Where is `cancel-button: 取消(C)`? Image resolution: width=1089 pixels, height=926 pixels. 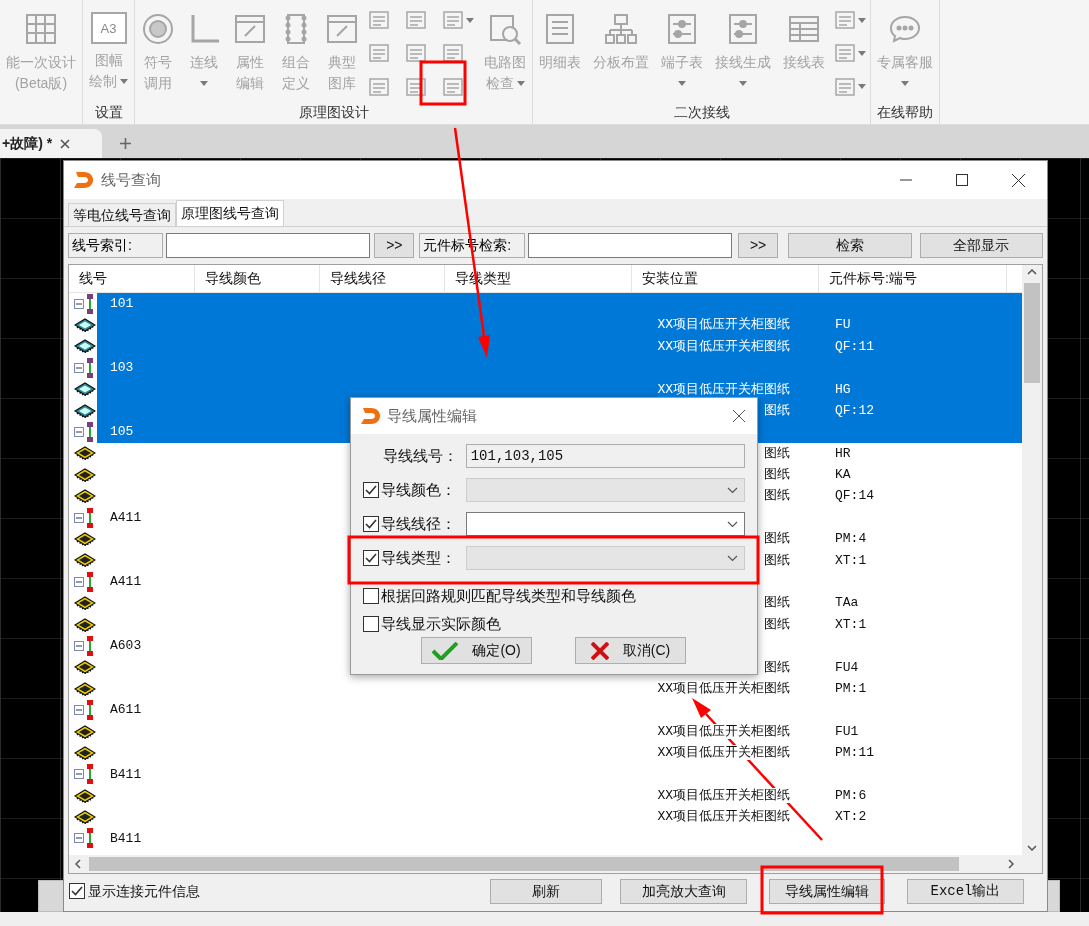 cancel-button: 取消(C) is located at coordinates (630, 650).